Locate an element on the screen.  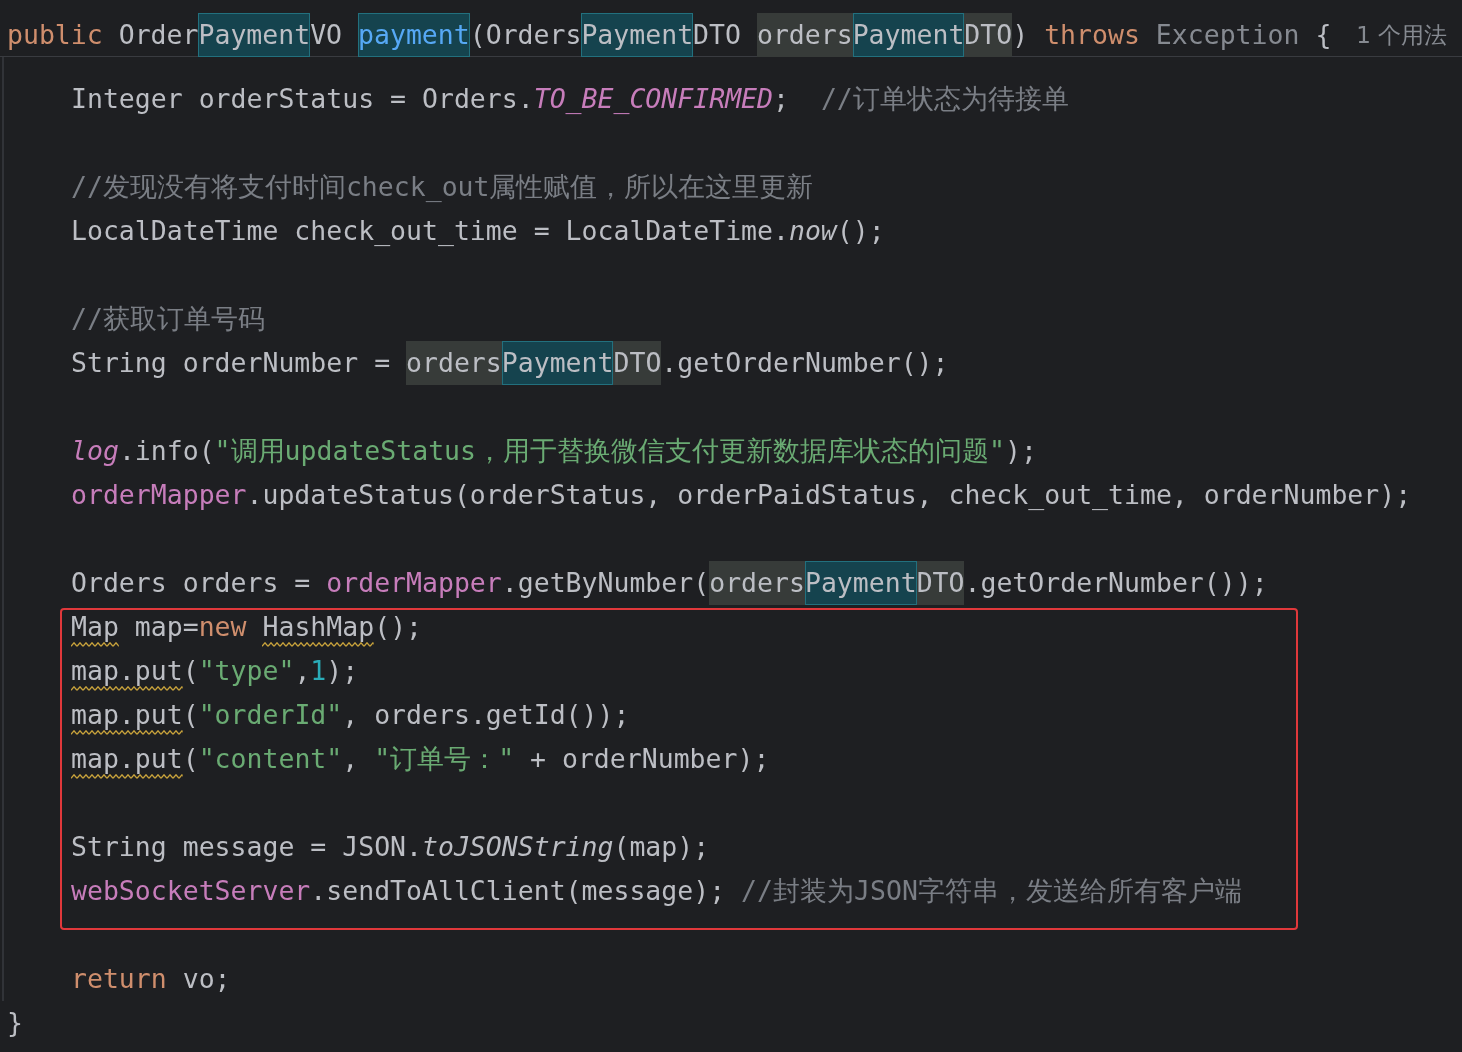
code-line: orderMapper.updateStatus(orderStatus, orderPaidStatus, check_out_time, orderNumber); is located at coordinates (741, 495).